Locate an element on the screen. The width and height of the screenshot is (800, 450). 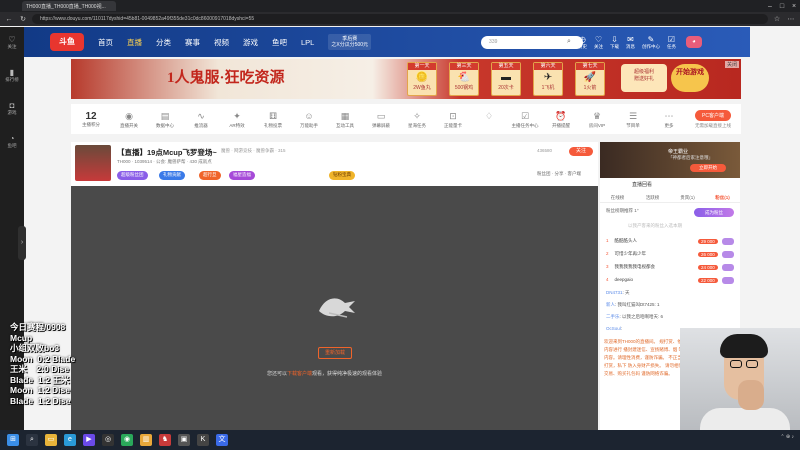
sidebar-item-fishbar: ◔ 鱼吧 is located at coordinates (12, 141).